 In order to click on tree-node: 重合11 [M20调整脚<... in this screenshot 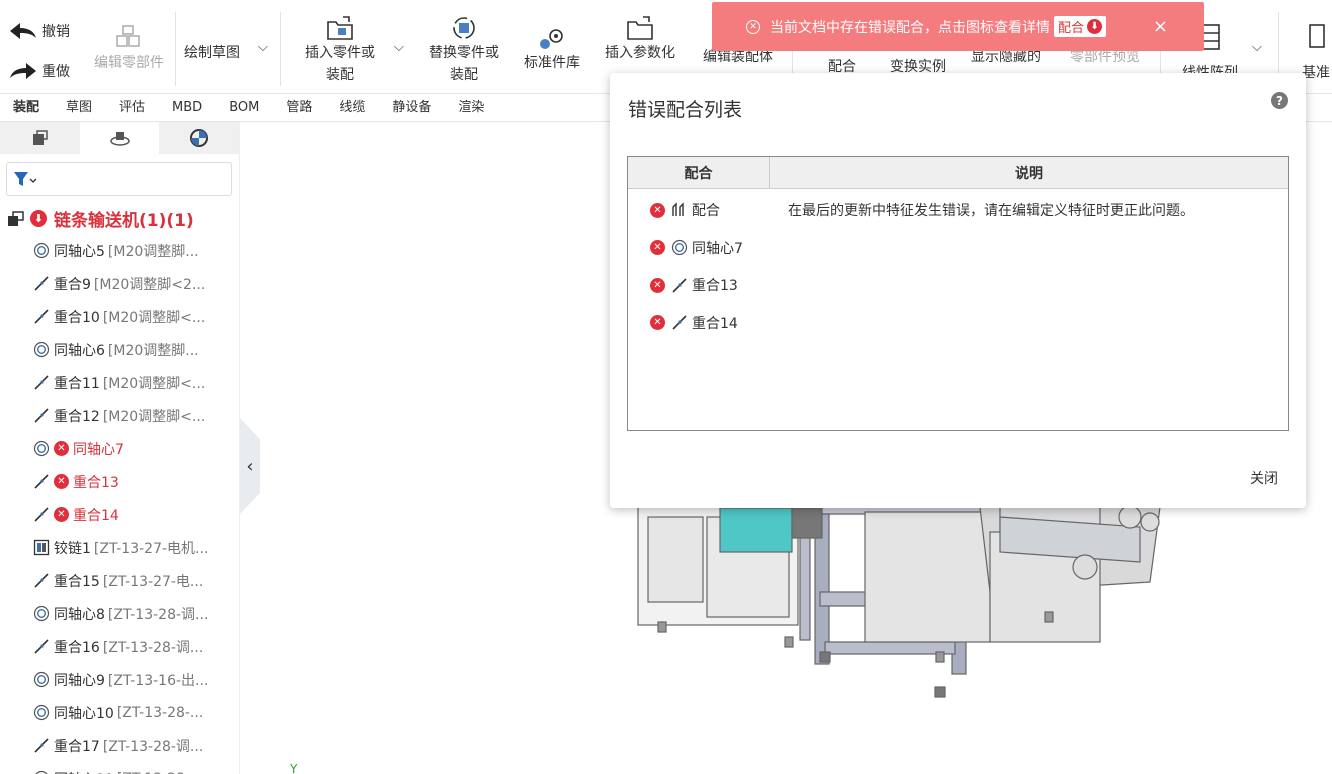, I will do `click(135, 382)`.